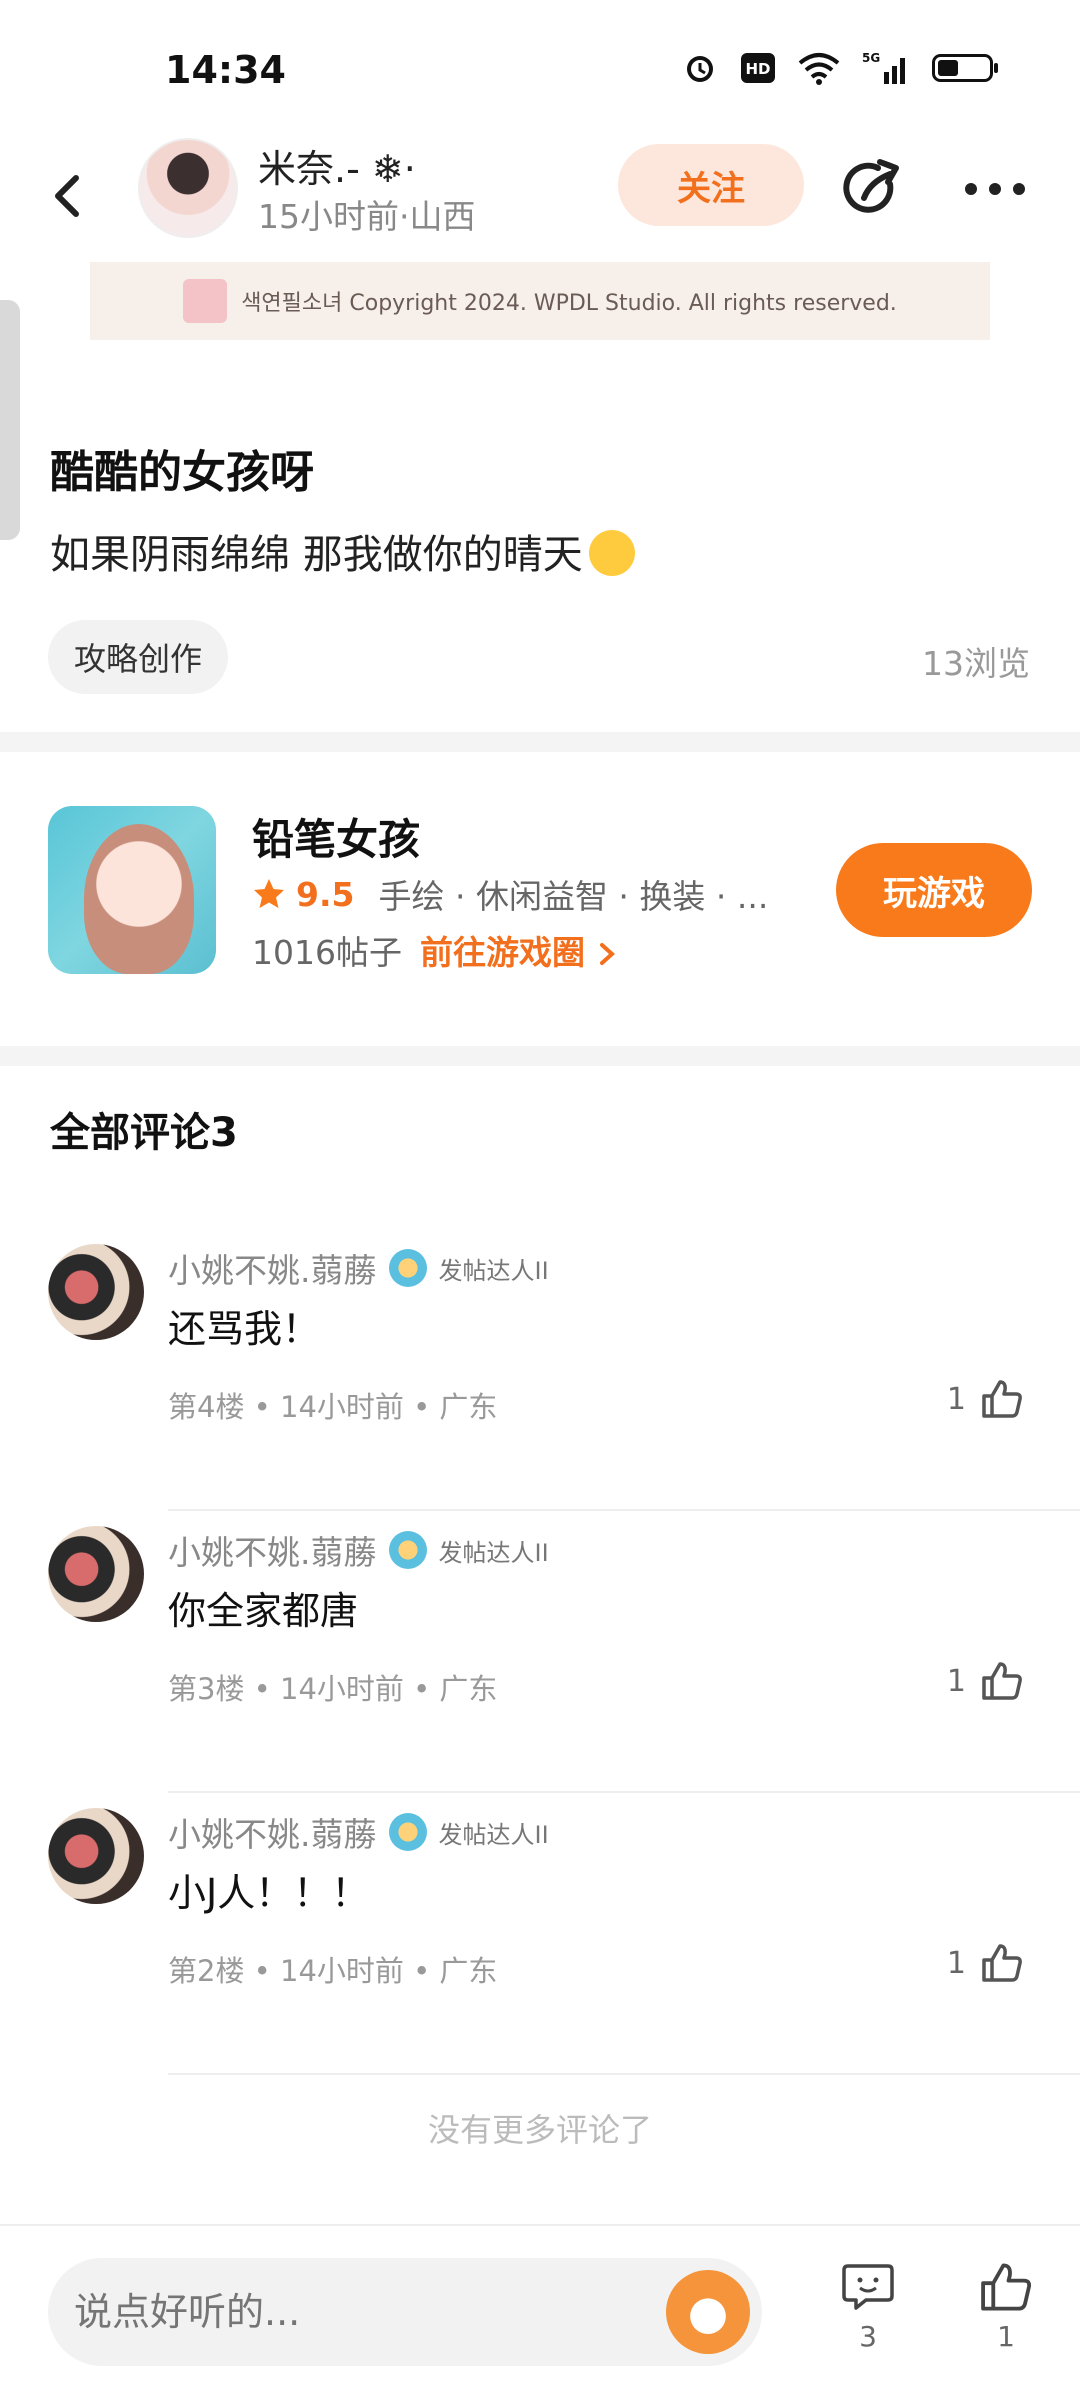 Image resolution: width=1080 pixels, height=2400 pixels. Describe the element at coordinates (325, 894) in the screenshot. I see `game-rating: 9.5` at that location.